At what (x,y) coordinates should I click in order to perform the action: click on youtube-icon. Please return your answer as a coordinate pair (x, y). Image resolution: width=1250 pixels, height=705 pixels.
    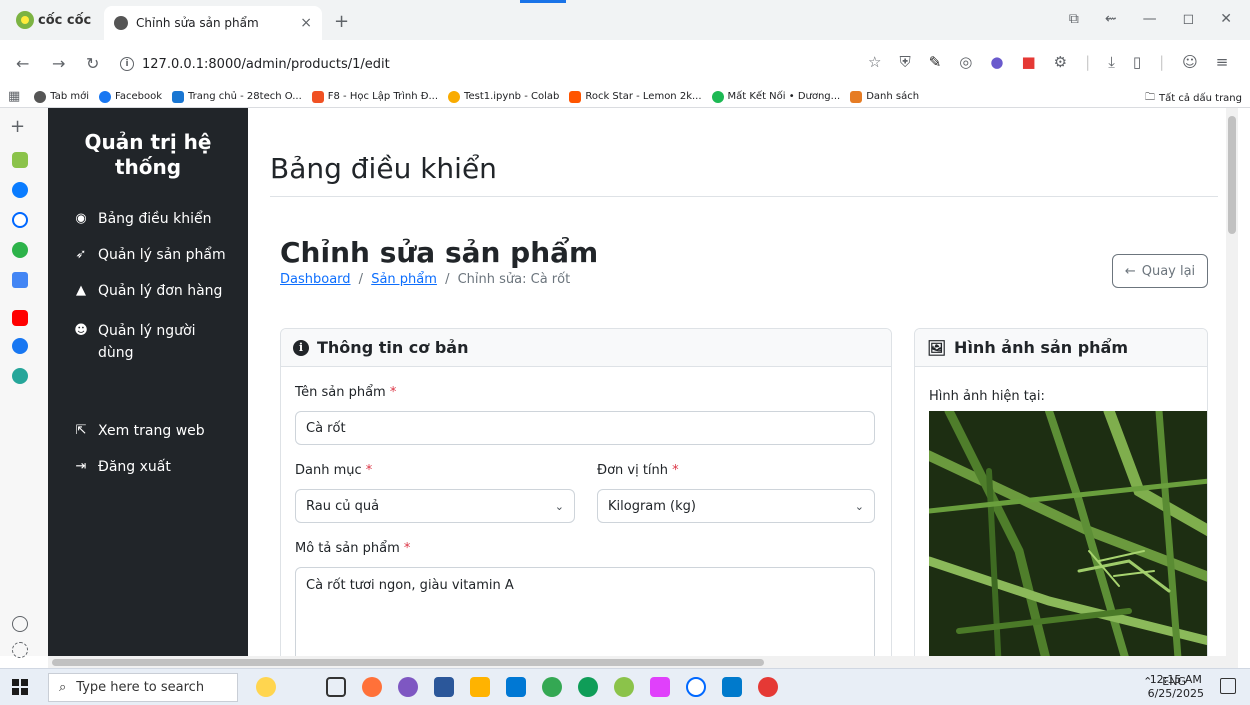
    Looking at the image, I should click on (20, 318).